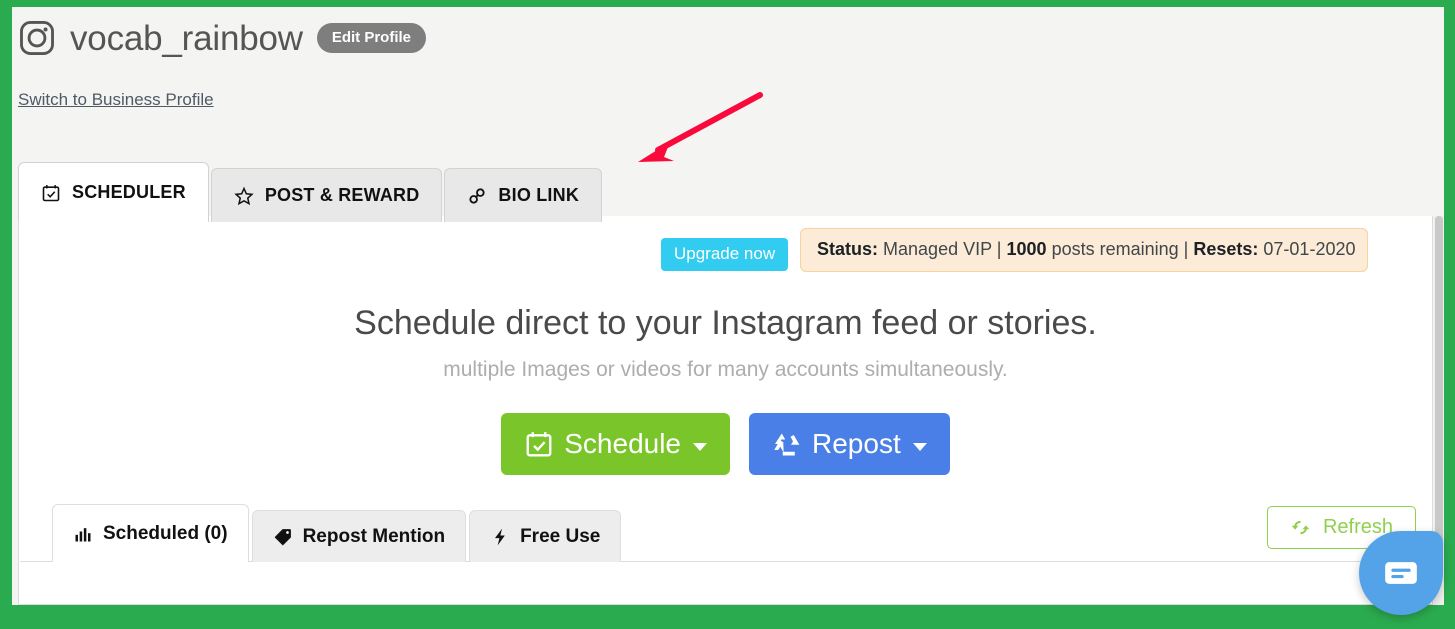 This screenshot has width=1455, height=629. Describe the element at coordinates (37, 38) in the screenshot. I see `instagram-icon` at that location.